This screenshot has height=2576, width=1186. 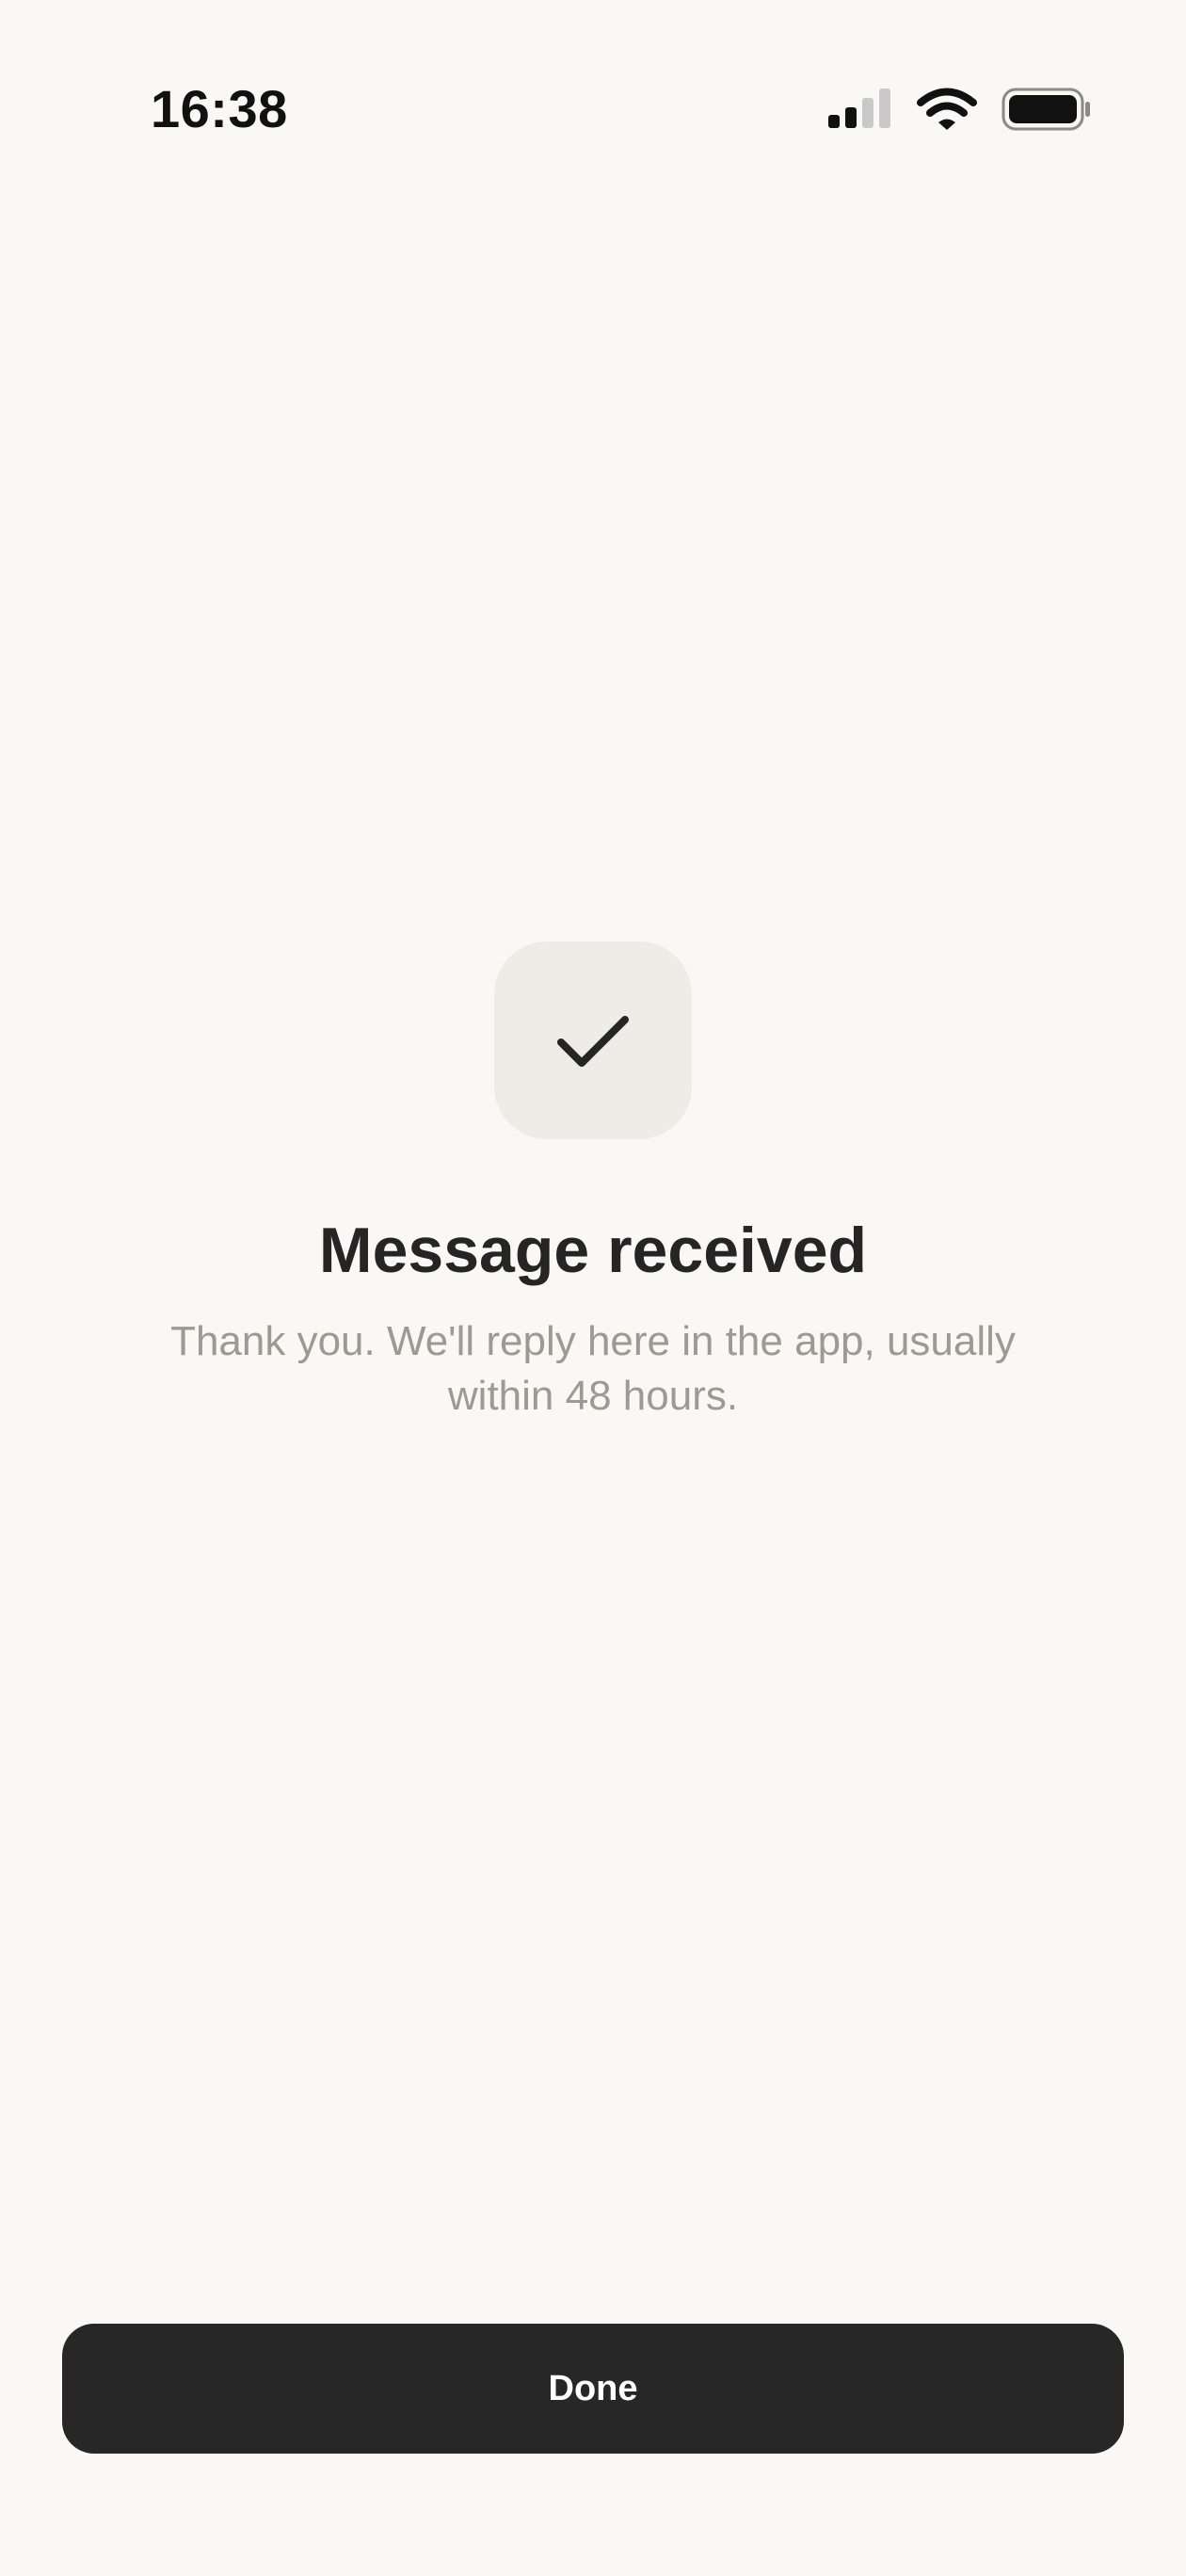 I want to click on done-button: Done, so click(x=593, y=2389).